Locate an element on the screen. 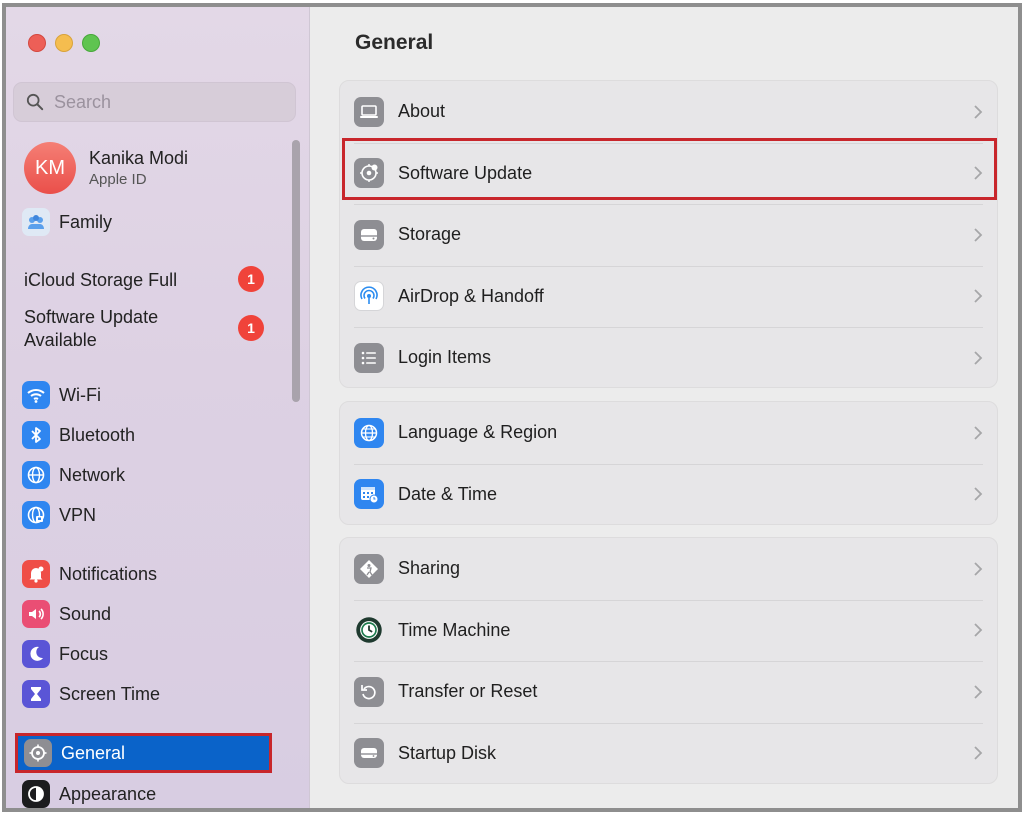 The image size is (1024, 815). sidebar-item-screen-time: Screen Time is located at coordinates (91, 694).